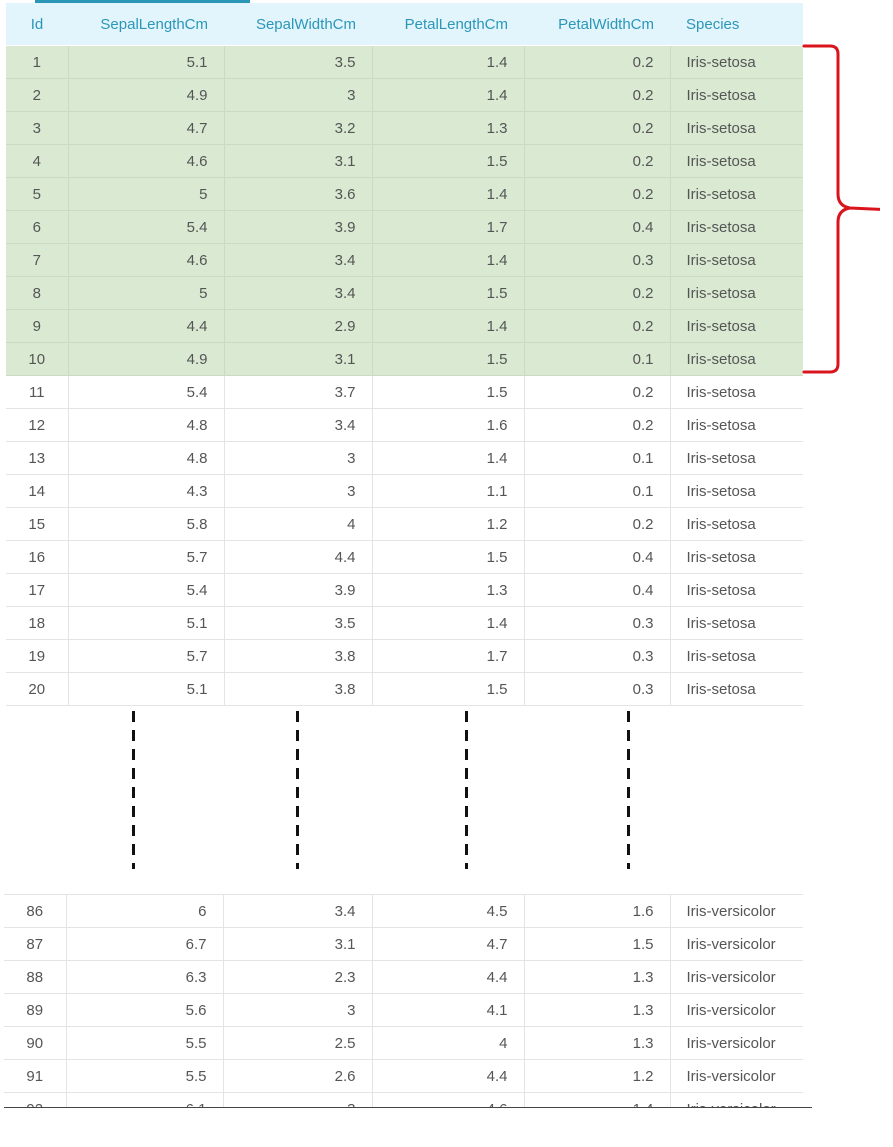 The image size is (893, 1147). I want to click on cell-sepal-width: 3.8, so click(297, 689).